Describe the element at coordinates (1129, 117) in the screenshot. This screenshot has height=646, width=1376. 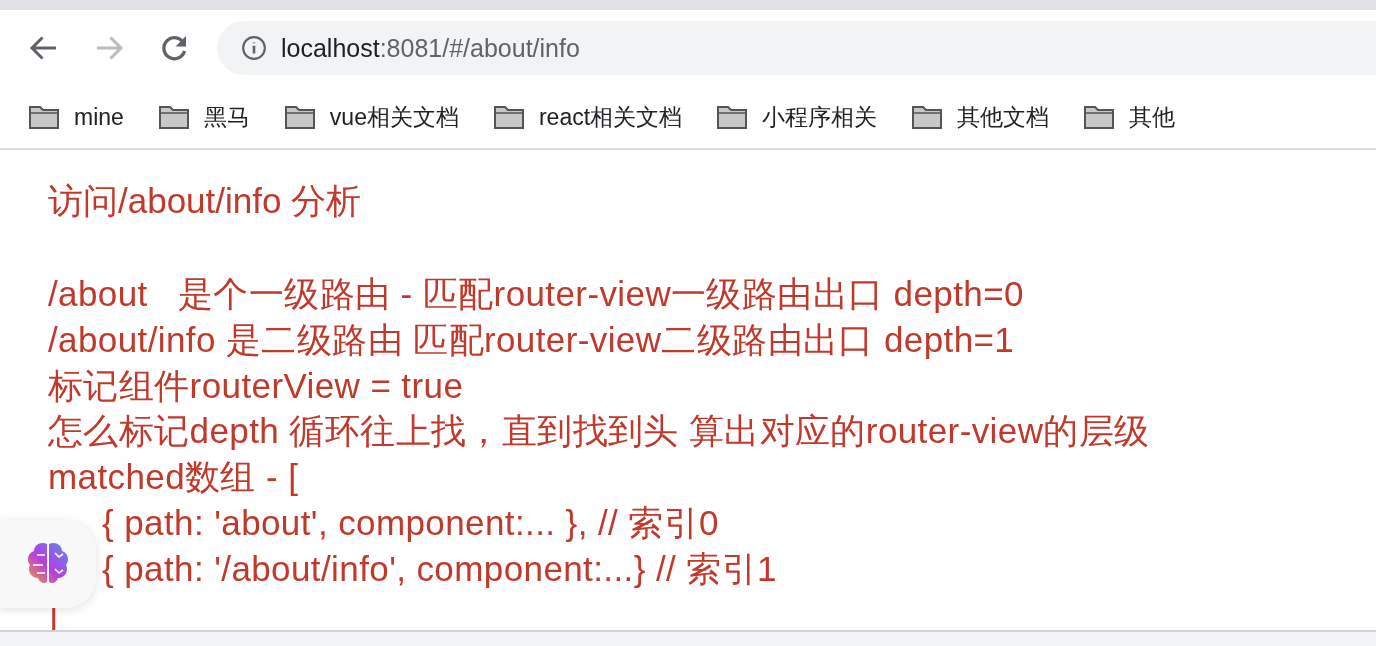
I see `bookmark-item: 其他` at that location.